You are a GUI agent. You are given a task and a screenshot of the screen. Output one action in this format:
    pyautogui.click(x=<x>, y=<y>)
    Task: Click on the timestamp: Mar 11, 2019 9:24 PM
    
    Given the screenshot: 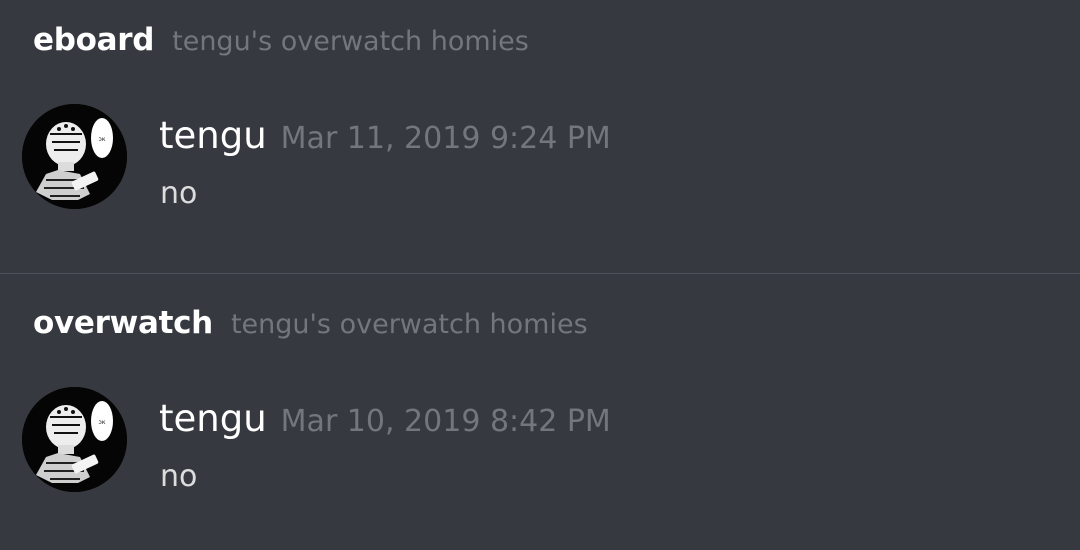 What is the action you would take?
    pyautogui.click(x=445, y=138)
    